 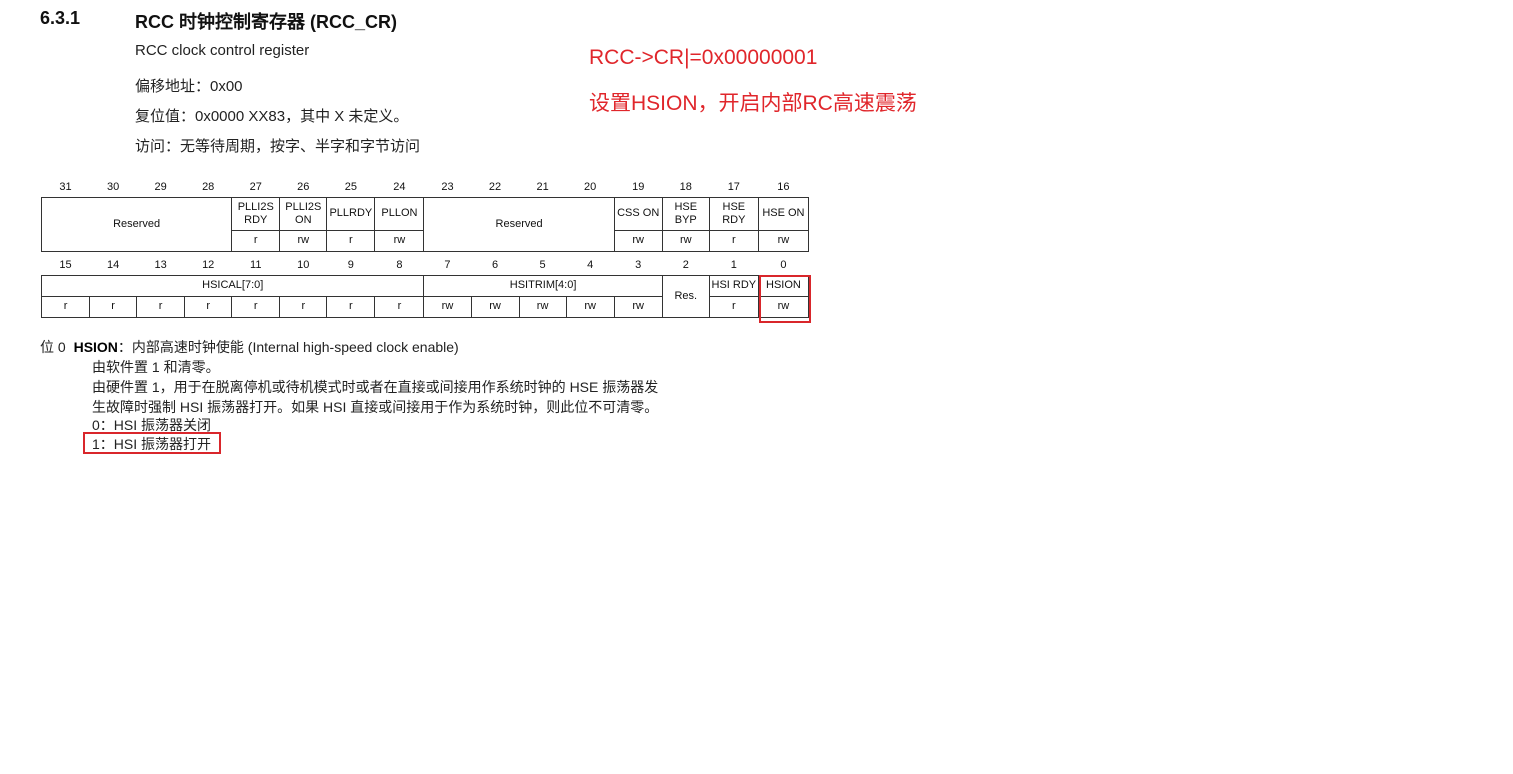 What do you see at coordinates (543, 285) in the screenshot?
I see `field-hsitrim: HSITRIM[4:0]` at bounding box center [543, 285].